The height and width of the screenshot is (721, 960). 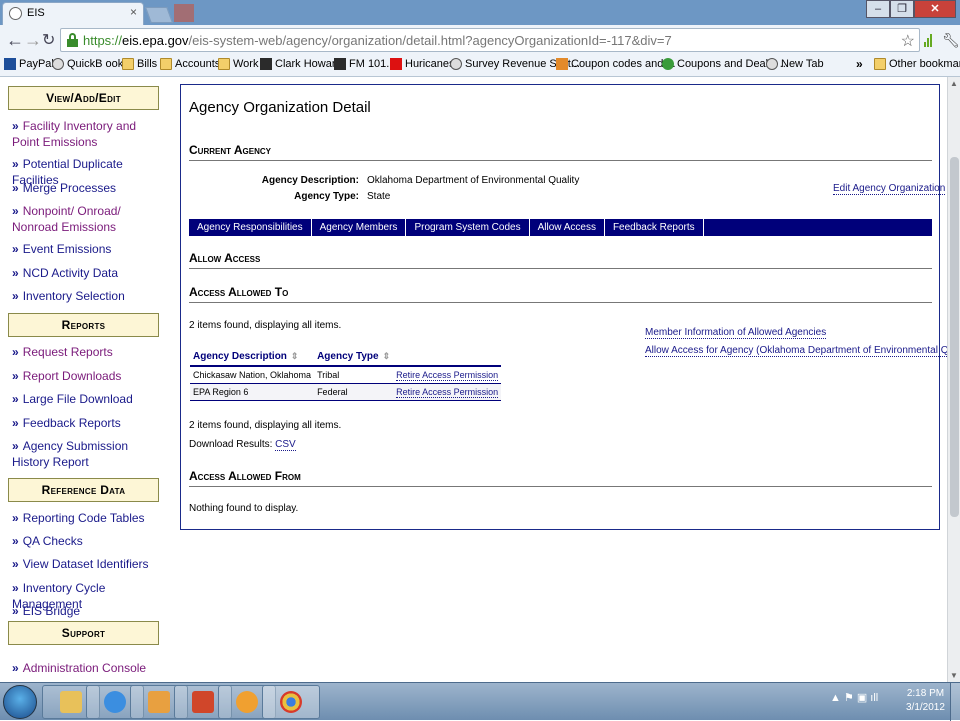 What do you see at coordinates (87, 541) in the screenshot?
I see `sidebar-item-qa-checks: » QA Checks` at bounding box center [87, 541].